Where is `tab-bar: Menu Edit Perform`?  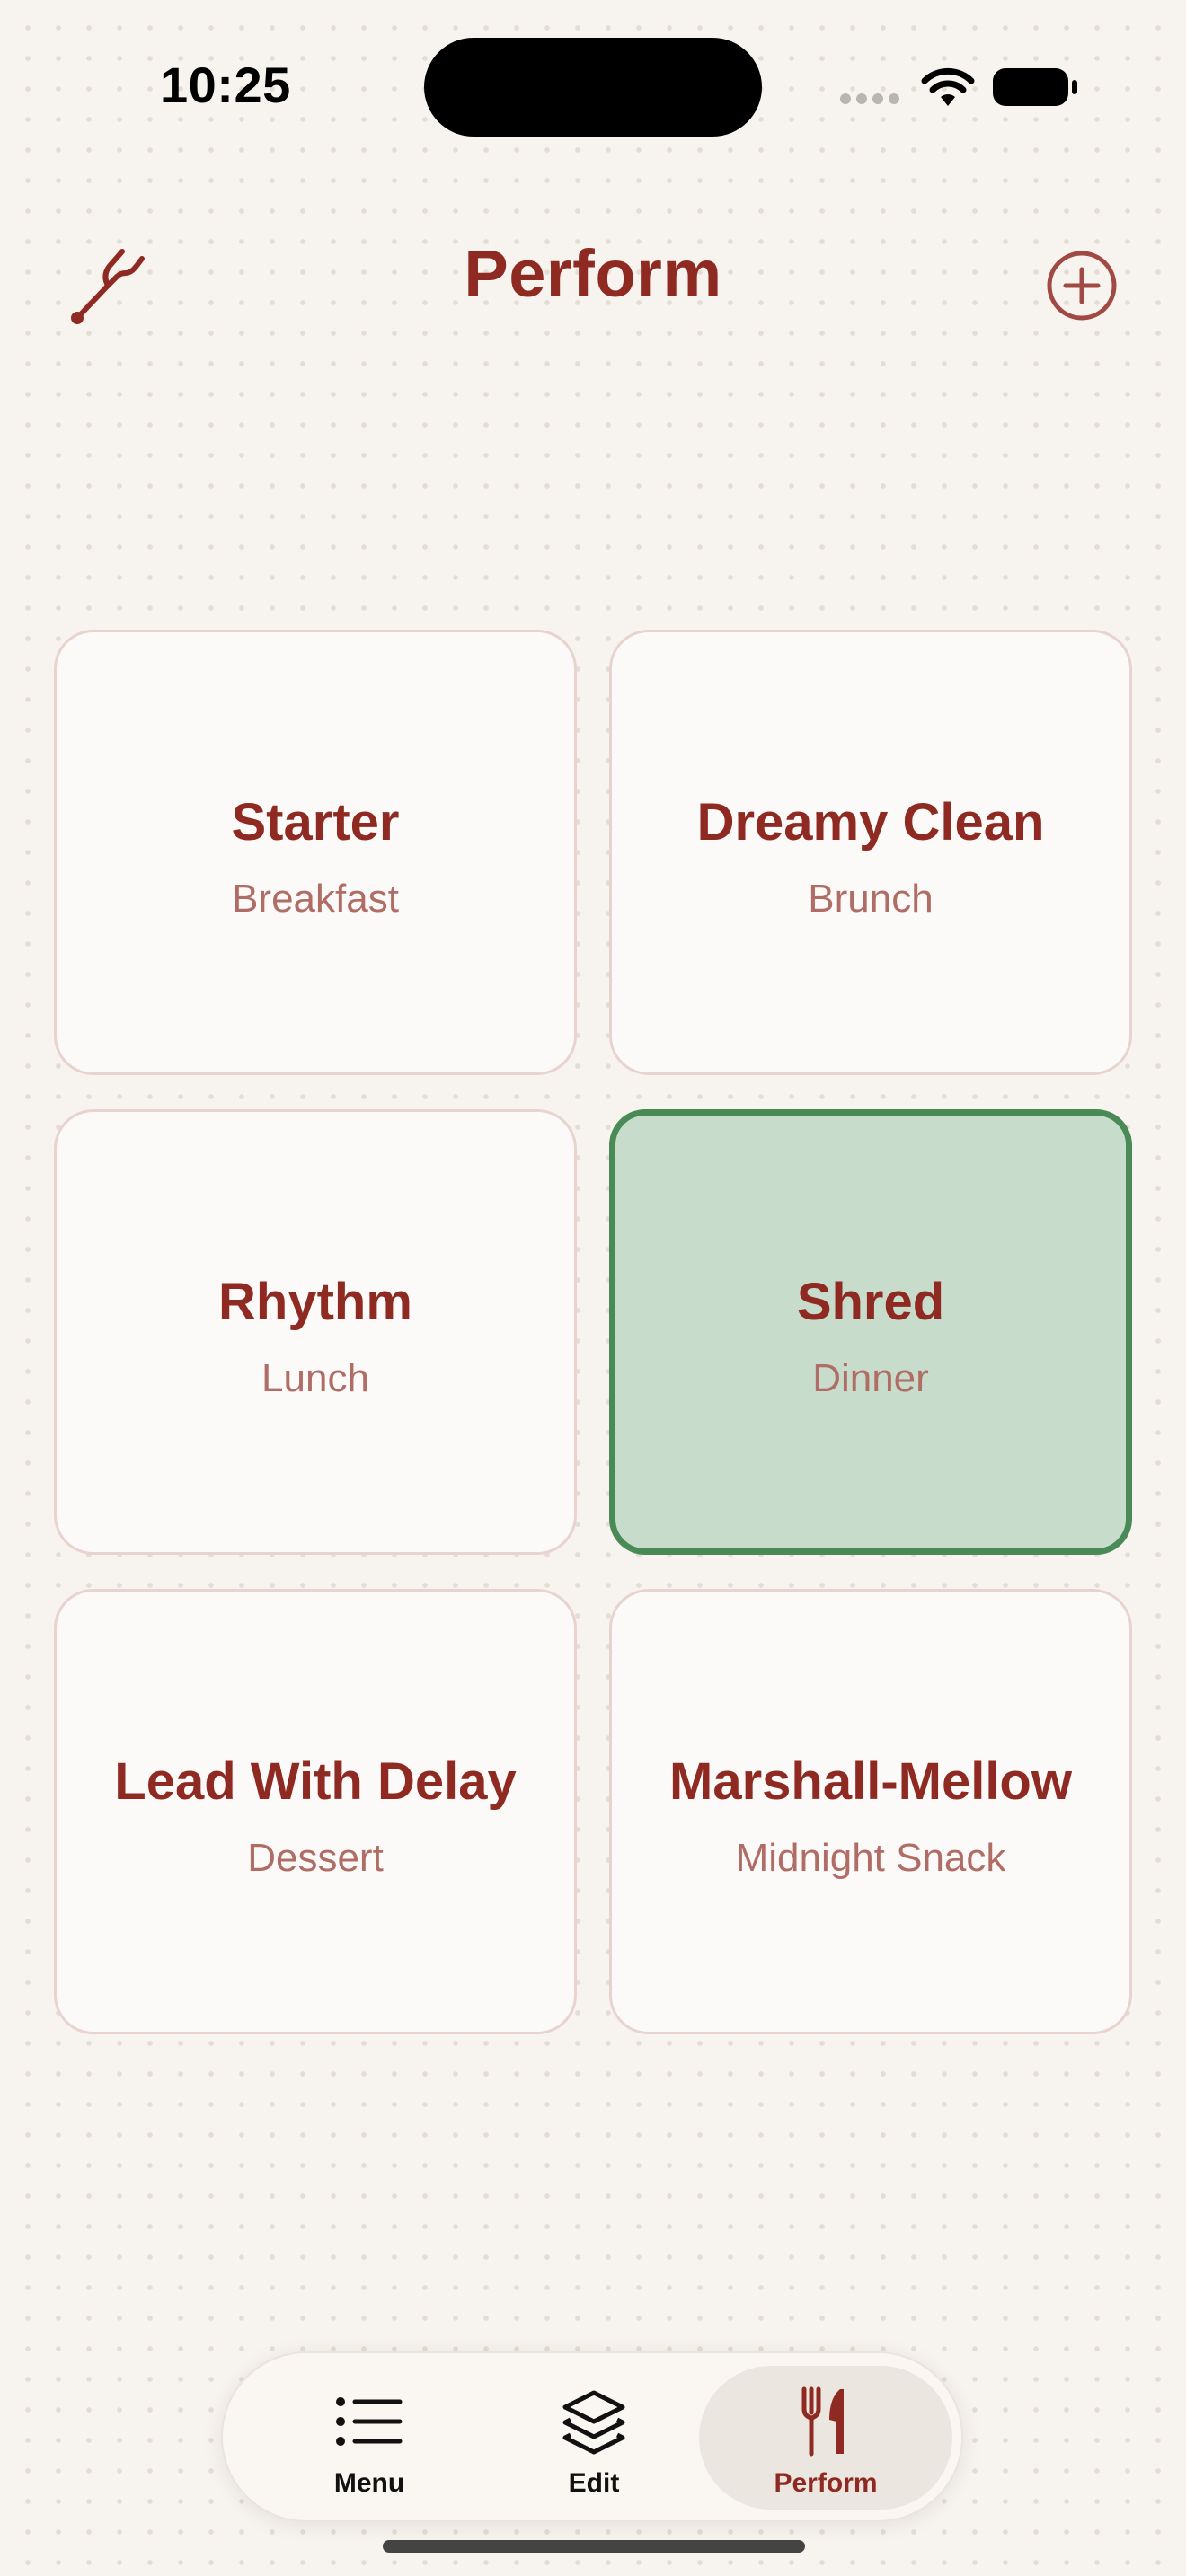 tab-bar: Menu Edit Perform is located at coordinates (592, 2436).